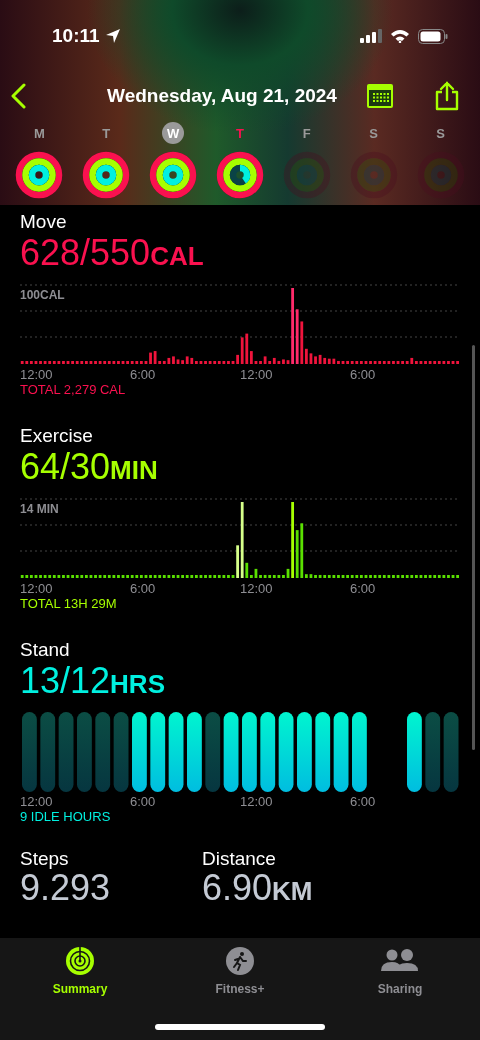 The width and height of the screenshot is (480, 1040). I want to click on stat-title: Steps, so click(45, 859).